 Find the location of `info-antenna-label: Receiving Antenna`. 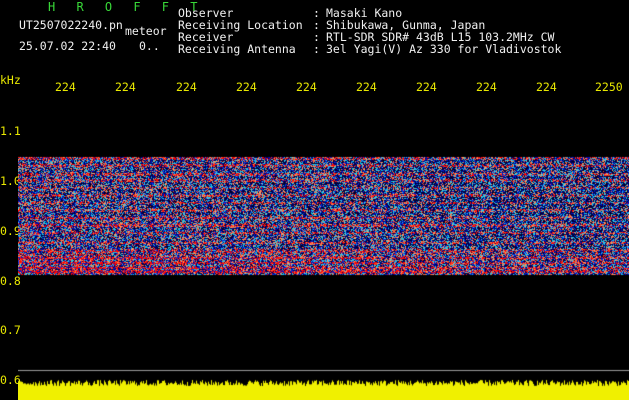

info-antenna-label: Receiving Antenna is located at coordinates (237, 49).